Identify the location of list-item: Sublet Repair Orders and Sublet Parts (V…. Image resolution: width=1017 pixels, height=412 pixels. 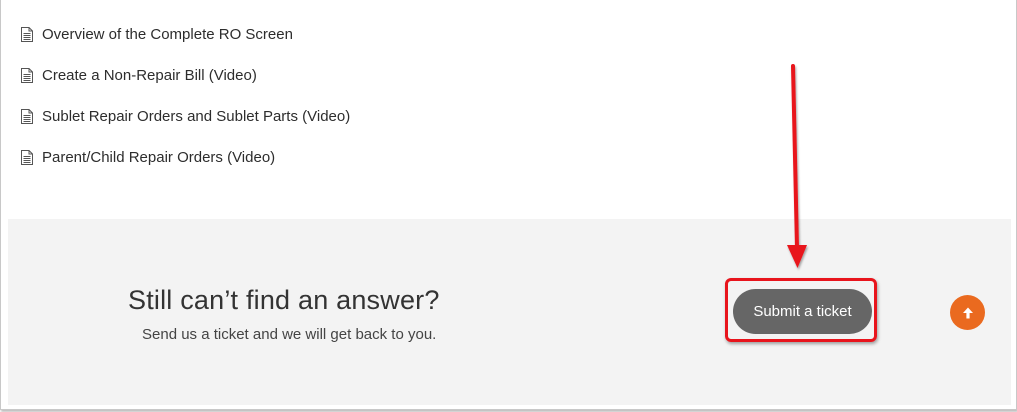
(185, 116).